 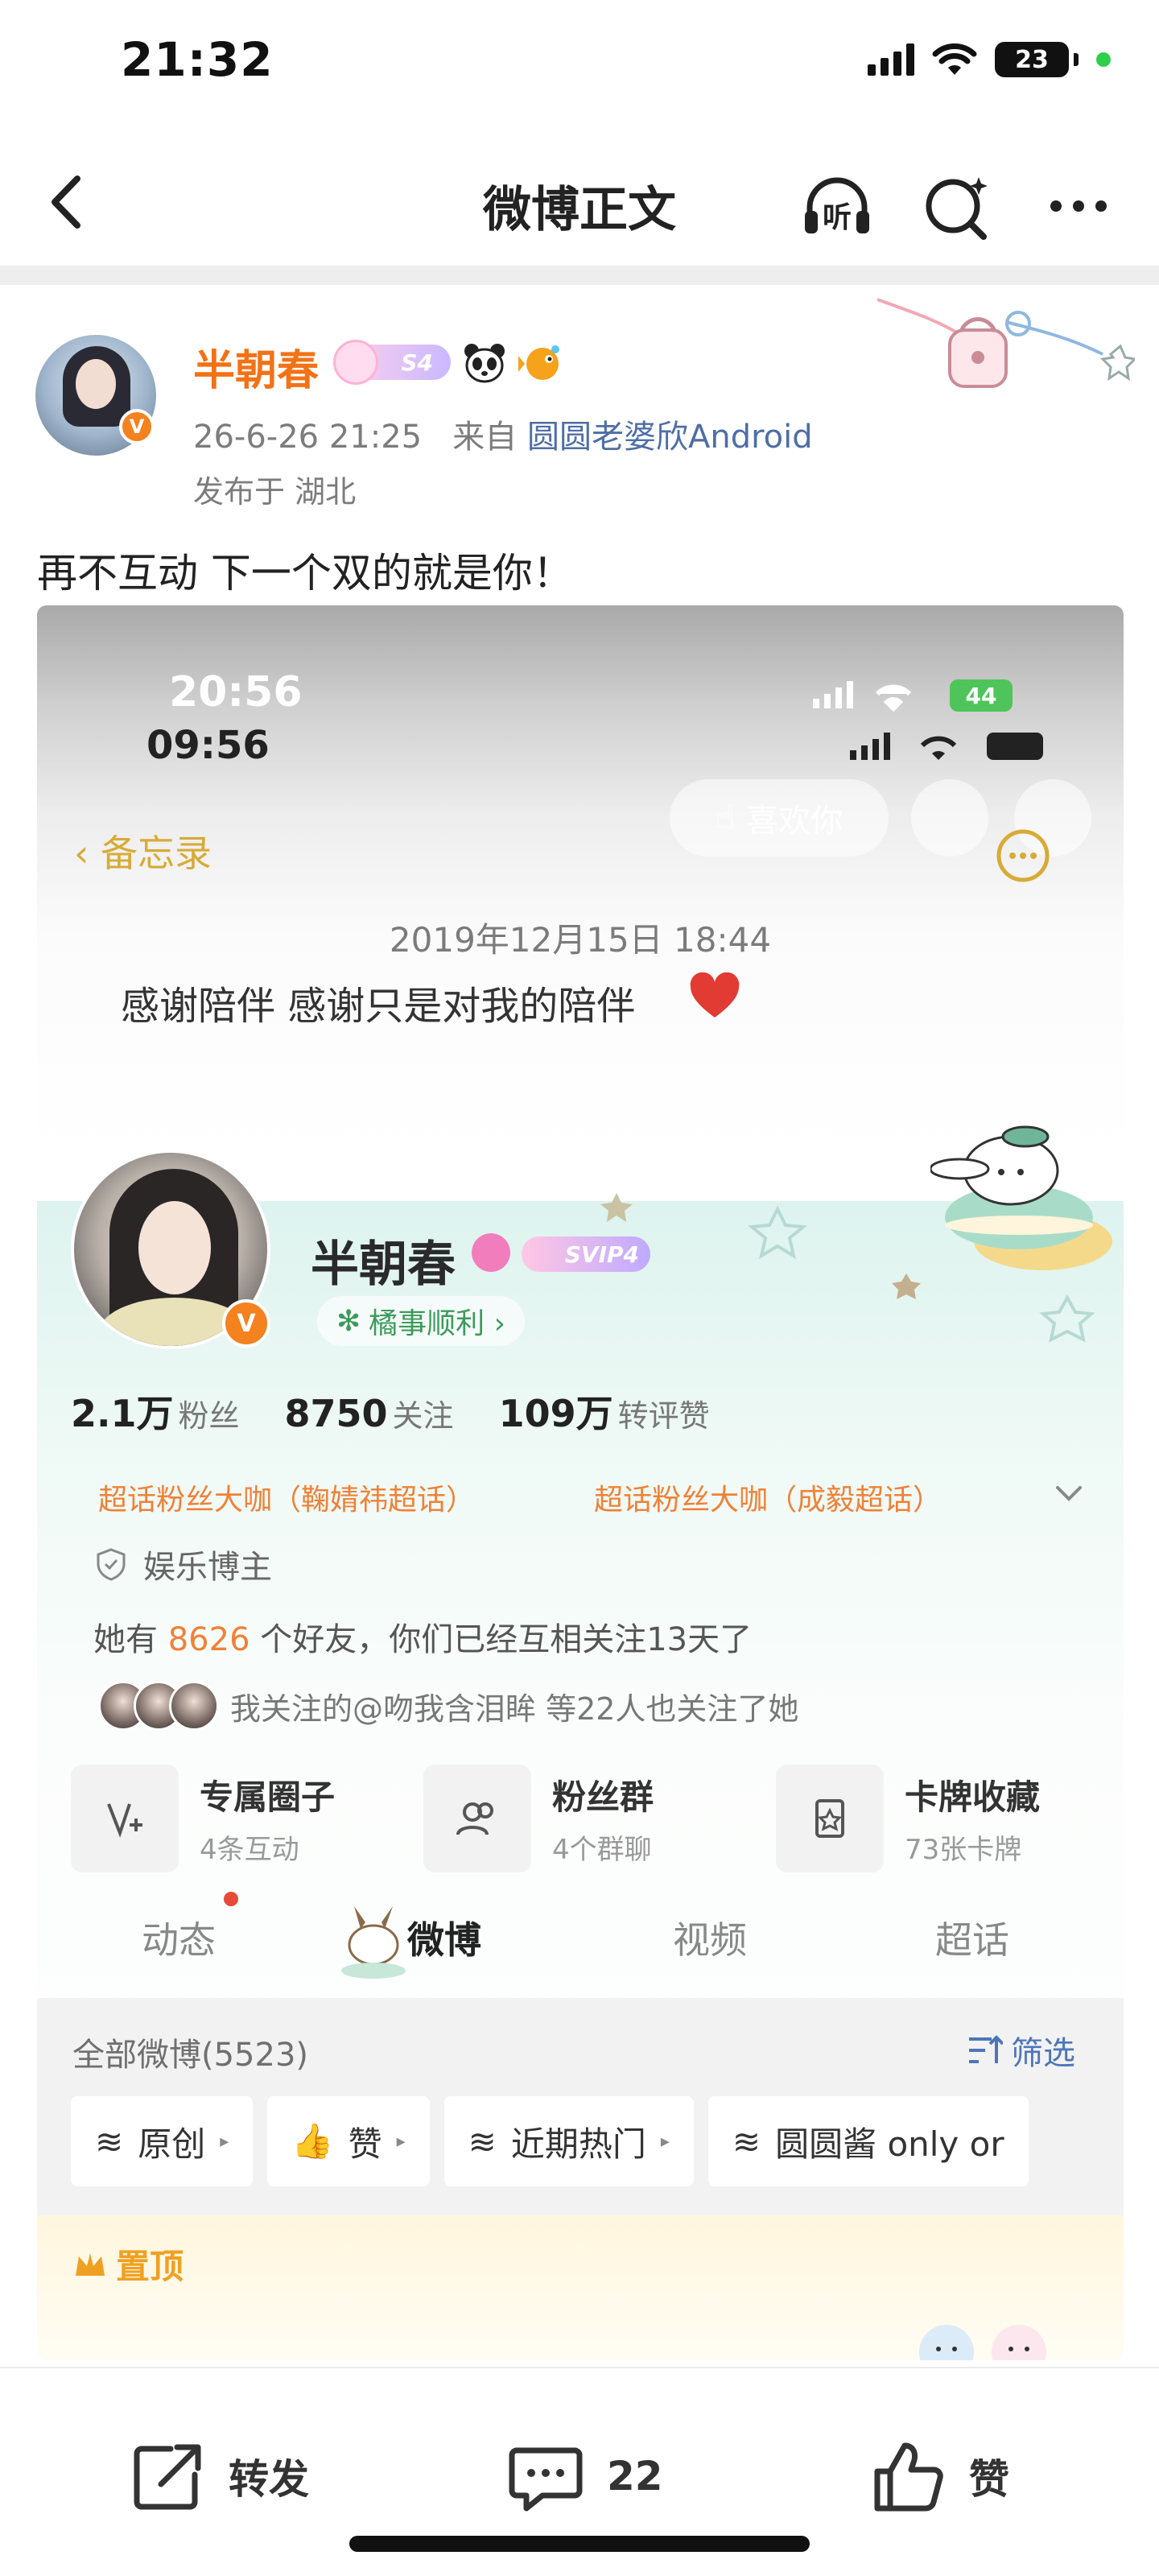 I want to click on shield-check-icon, so click(x=111, y=1564).